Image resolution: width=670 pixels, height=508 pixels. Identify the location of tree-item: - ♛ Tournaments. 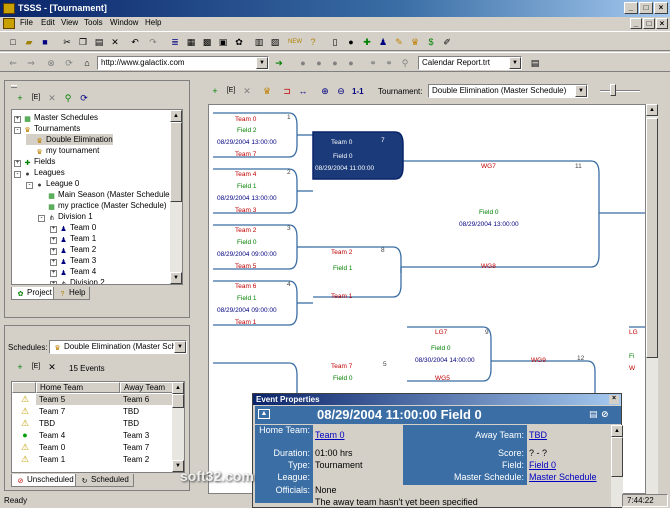
(47, 128).